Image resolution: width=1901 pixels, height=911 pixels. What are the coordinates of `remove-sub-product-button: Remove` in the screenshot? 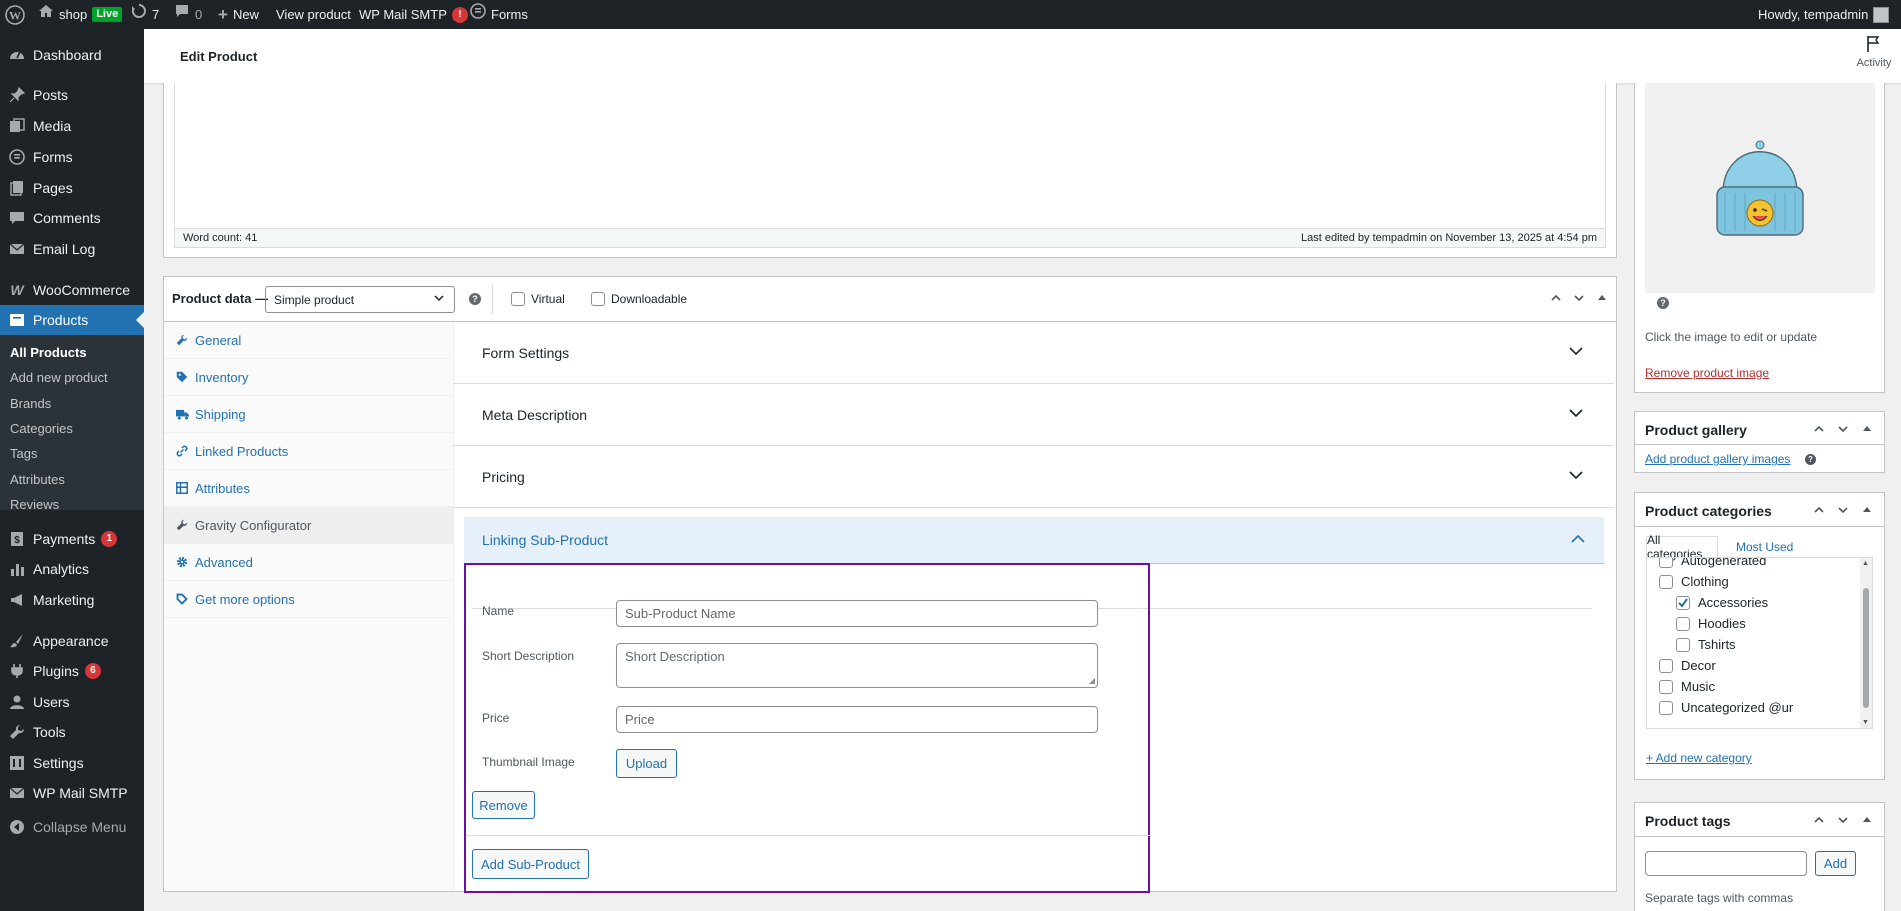 It's located at (503, 805).